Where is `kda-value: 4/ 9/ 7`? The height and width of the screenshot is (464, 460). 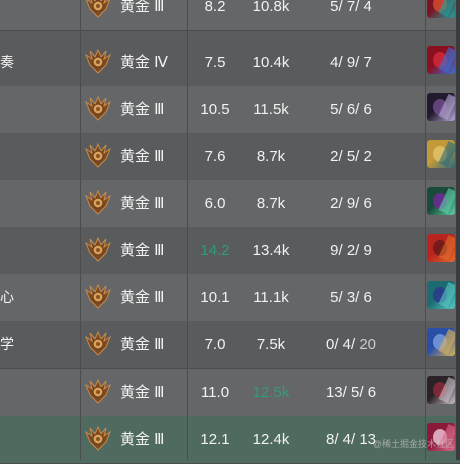 kda-value: 4/ 9/ 7 is located at coordinates (351, 62).